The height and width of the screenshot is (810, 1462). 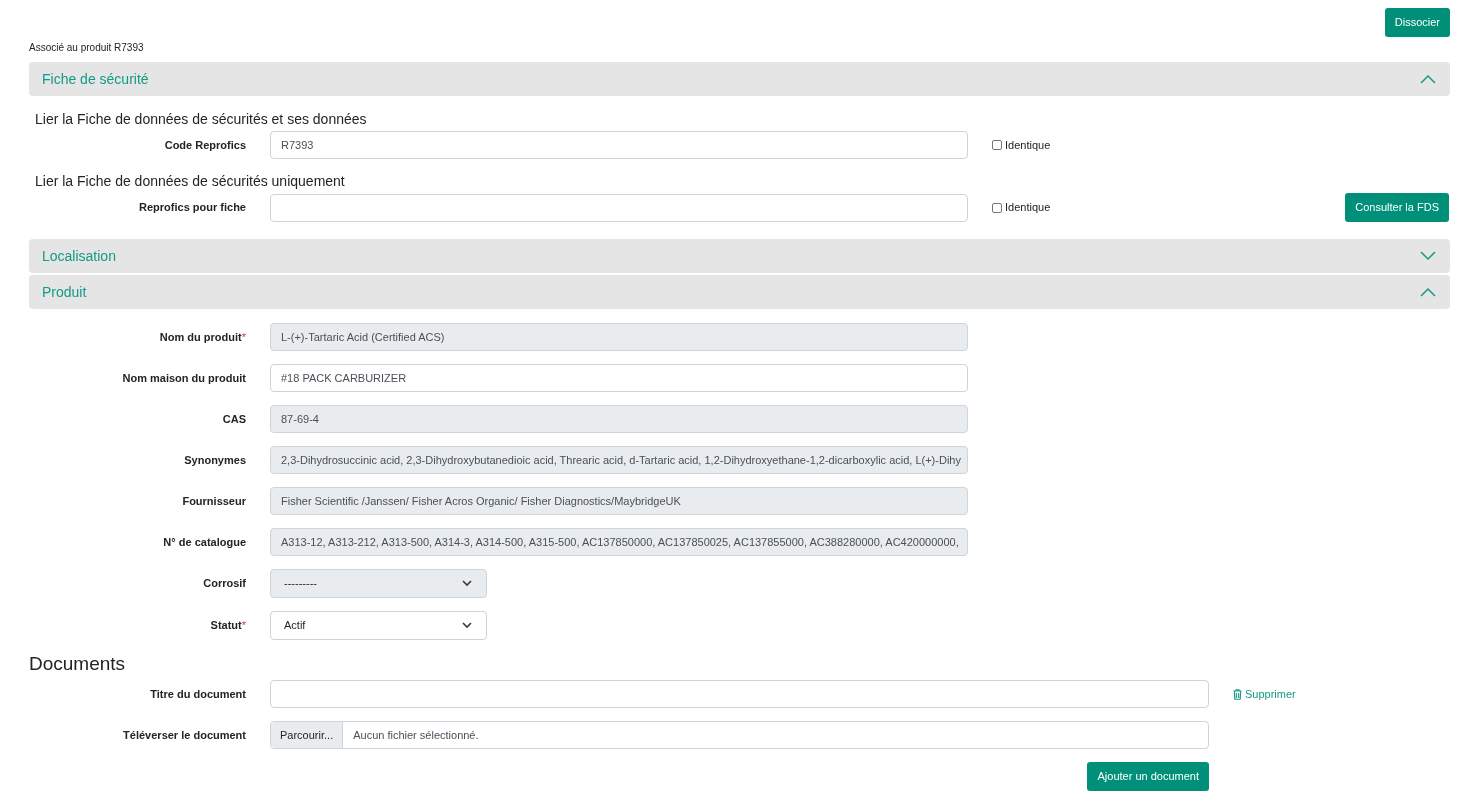 I want to click on field-label: Téléverser le document, so click(x=184, y=735).